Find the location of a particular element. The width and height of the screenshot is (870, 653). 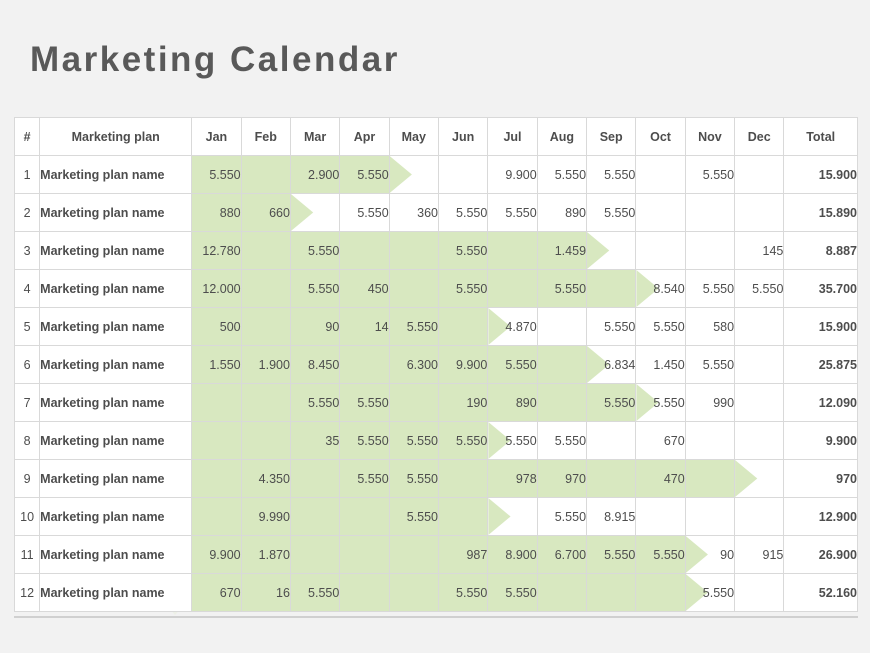

cell-jul: 9.900 is located at coordinates (512, 174).